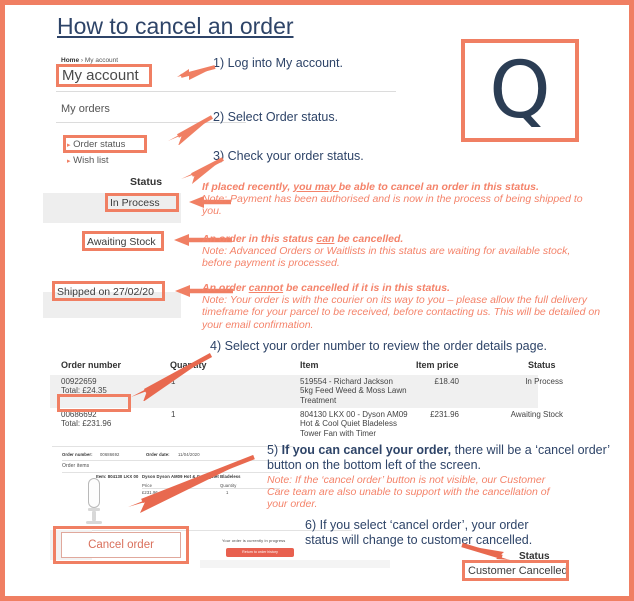 The height and width of the screenshot is (601, 634). What do you see at coordinates (190, 130) in the screenshot?
I see `arrow-to-order-status` at bounding box center [190, 130].